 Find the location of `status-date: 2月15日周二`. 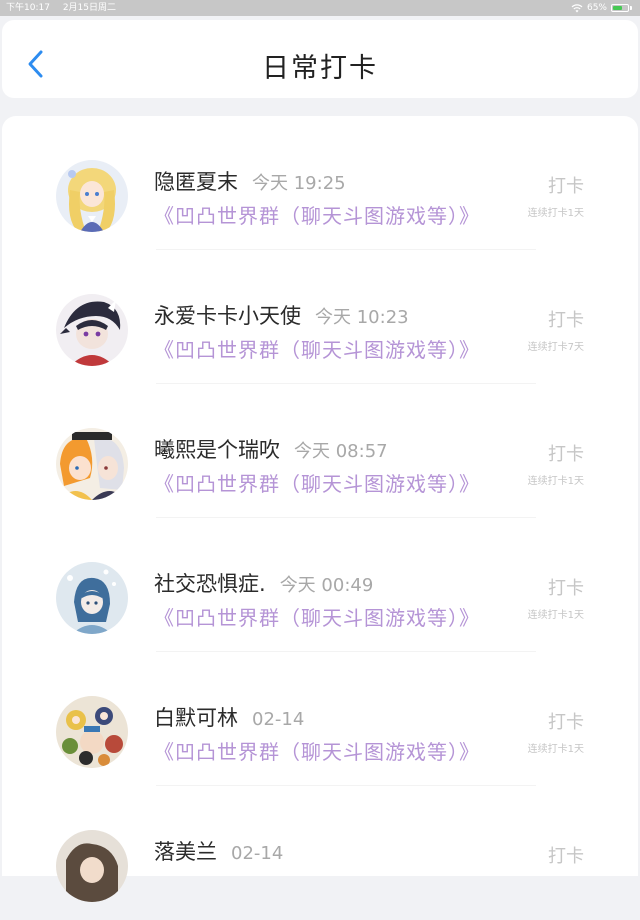

status-date: 2月15日周二 is located at coordinates (89, 8).